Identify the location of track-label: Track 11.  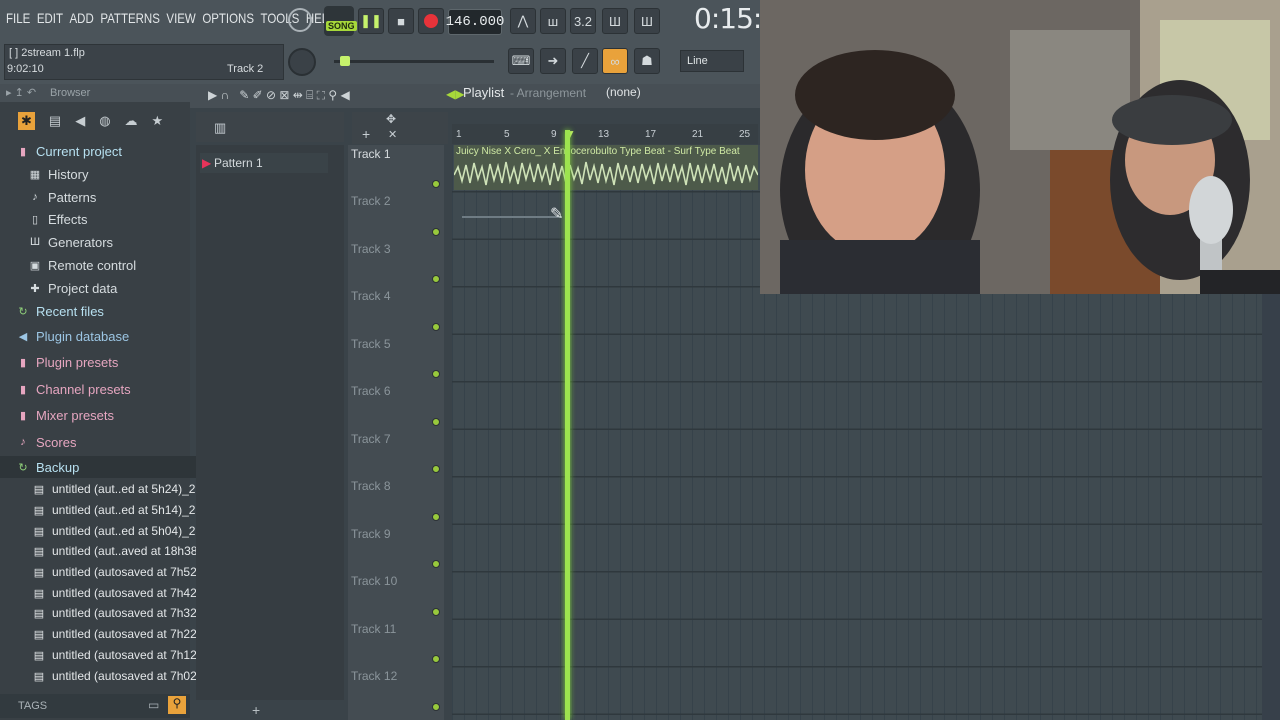
(373, 629).